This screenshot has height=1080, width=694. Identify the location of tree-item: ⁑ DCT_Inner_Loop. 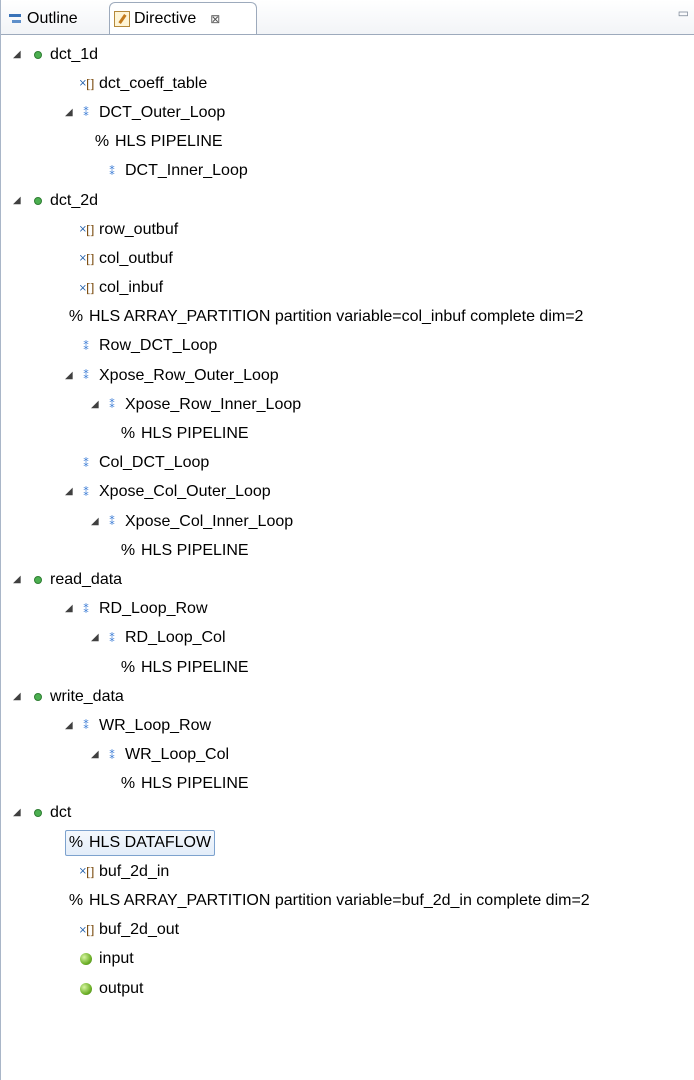
(347, 171).